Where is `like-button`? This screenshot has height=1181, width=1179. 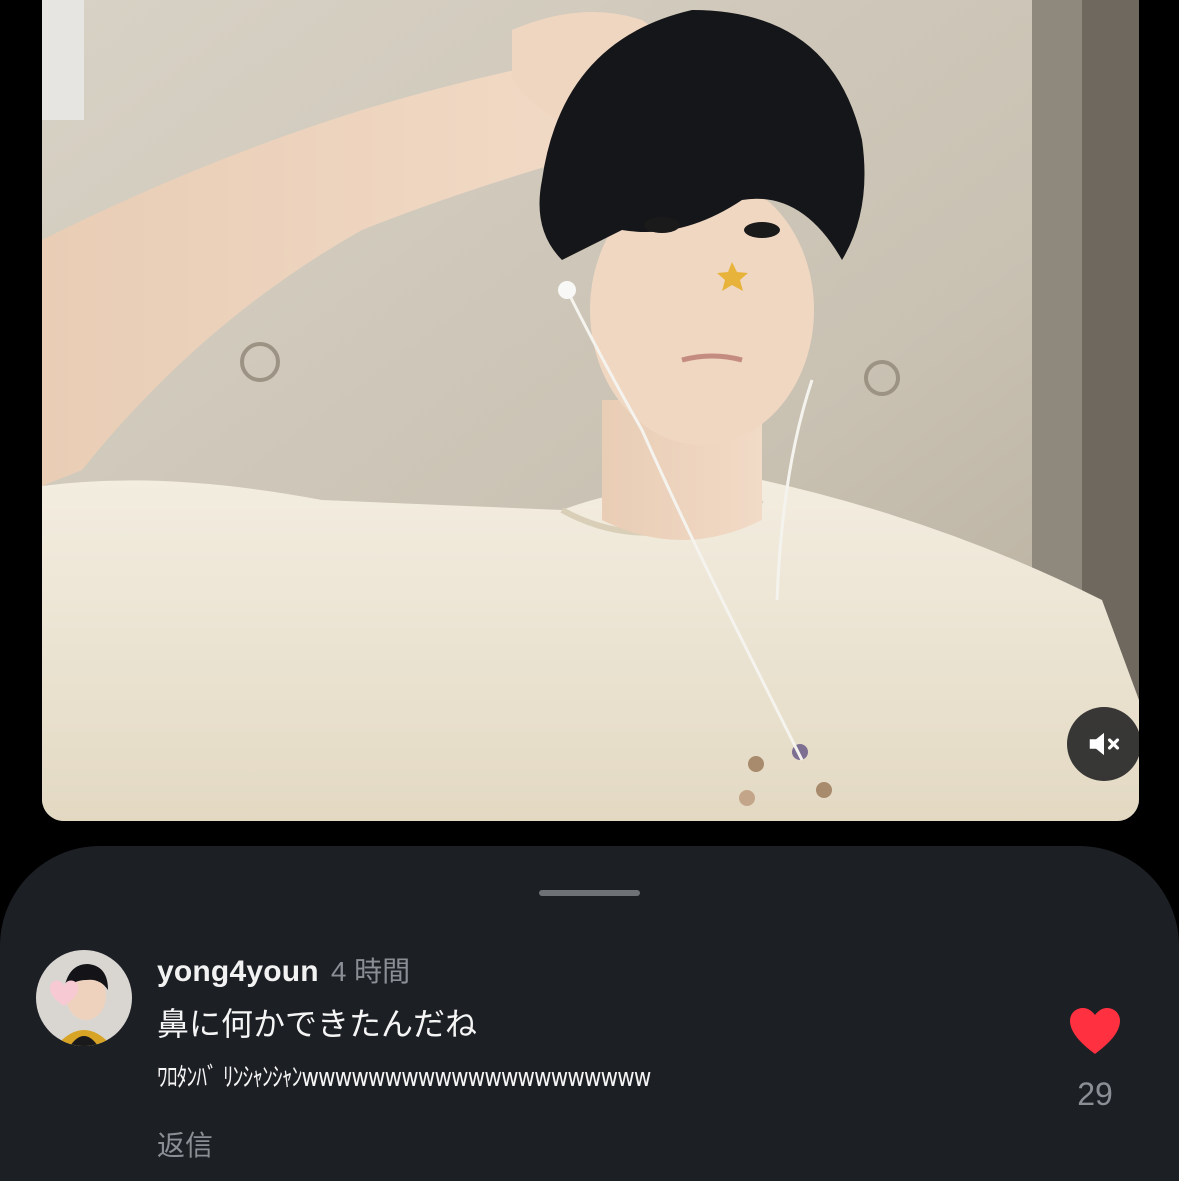
like-button is located at coordinates (1095, 1031).